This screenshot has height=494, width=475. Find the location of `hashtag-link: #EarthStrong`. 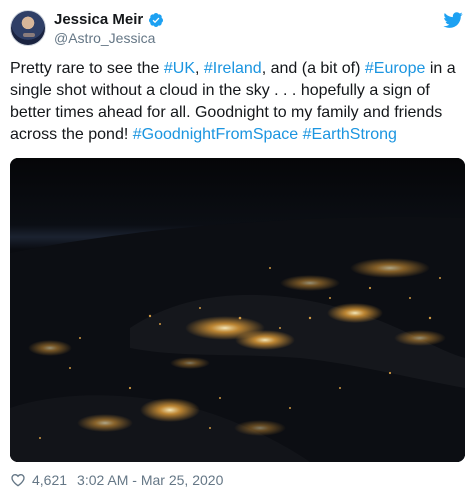

hashtag-link: #EarthStrong is located at coordinates (350, 134).